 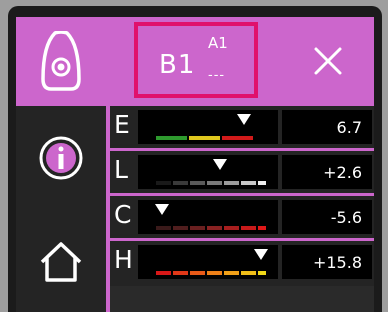 I want to click on close-button, so click(x=328, y=61).